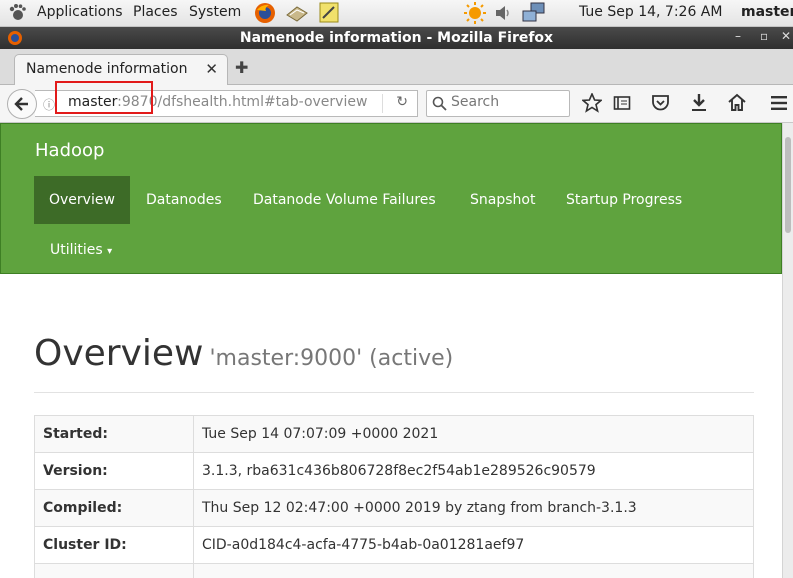  What do you see at coordinates (184, 200) in the screenshot?
I see `nav-datanodes: Datanodes` at bounding box center [184, 200].